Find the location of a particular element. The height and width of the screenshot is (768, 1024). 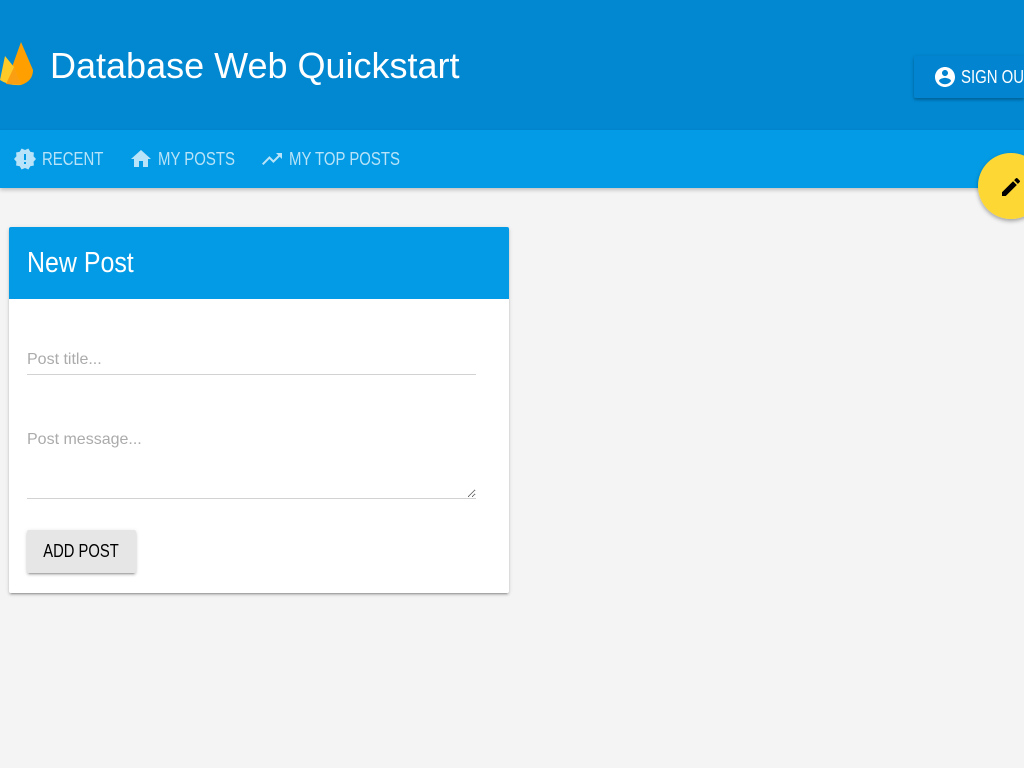

trending-up-shape is located at coordinates (272, 159).